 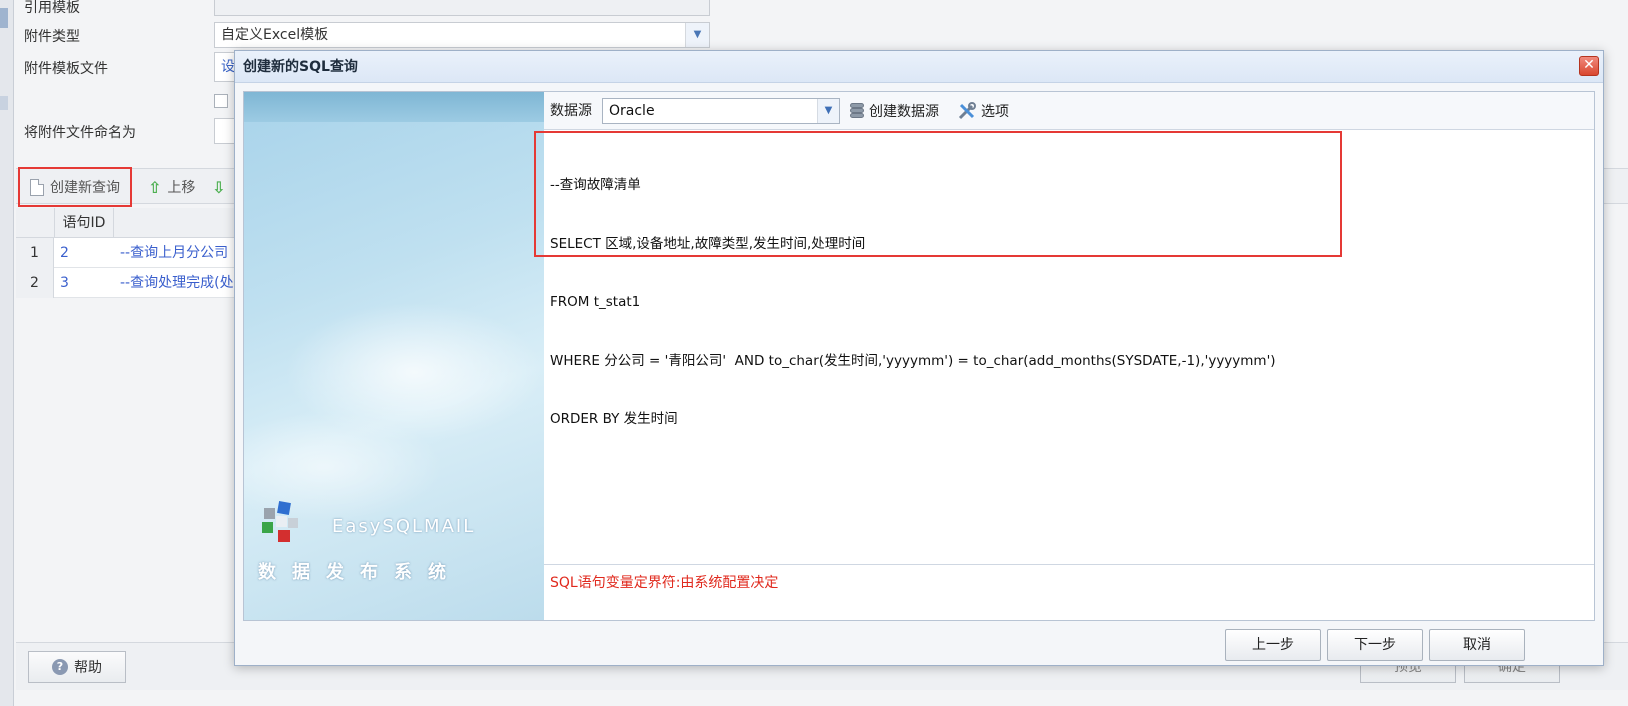 What do you see at coordinates (52, 37) in the screenshot?
I see `label-attach-type: 附件类型` at bounding box center [52, 37].